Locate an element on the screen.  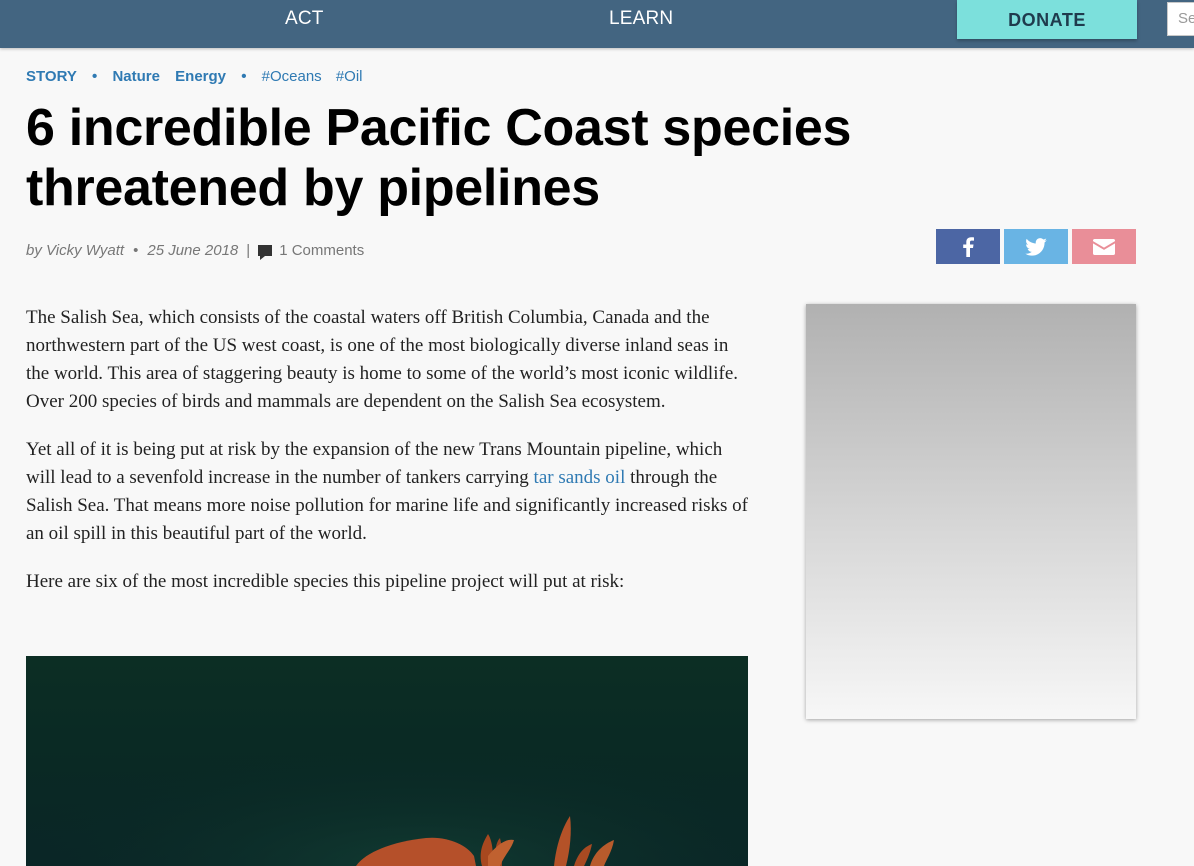
hashtag-oil-link: #Oil is located at coordinates (349, 76).